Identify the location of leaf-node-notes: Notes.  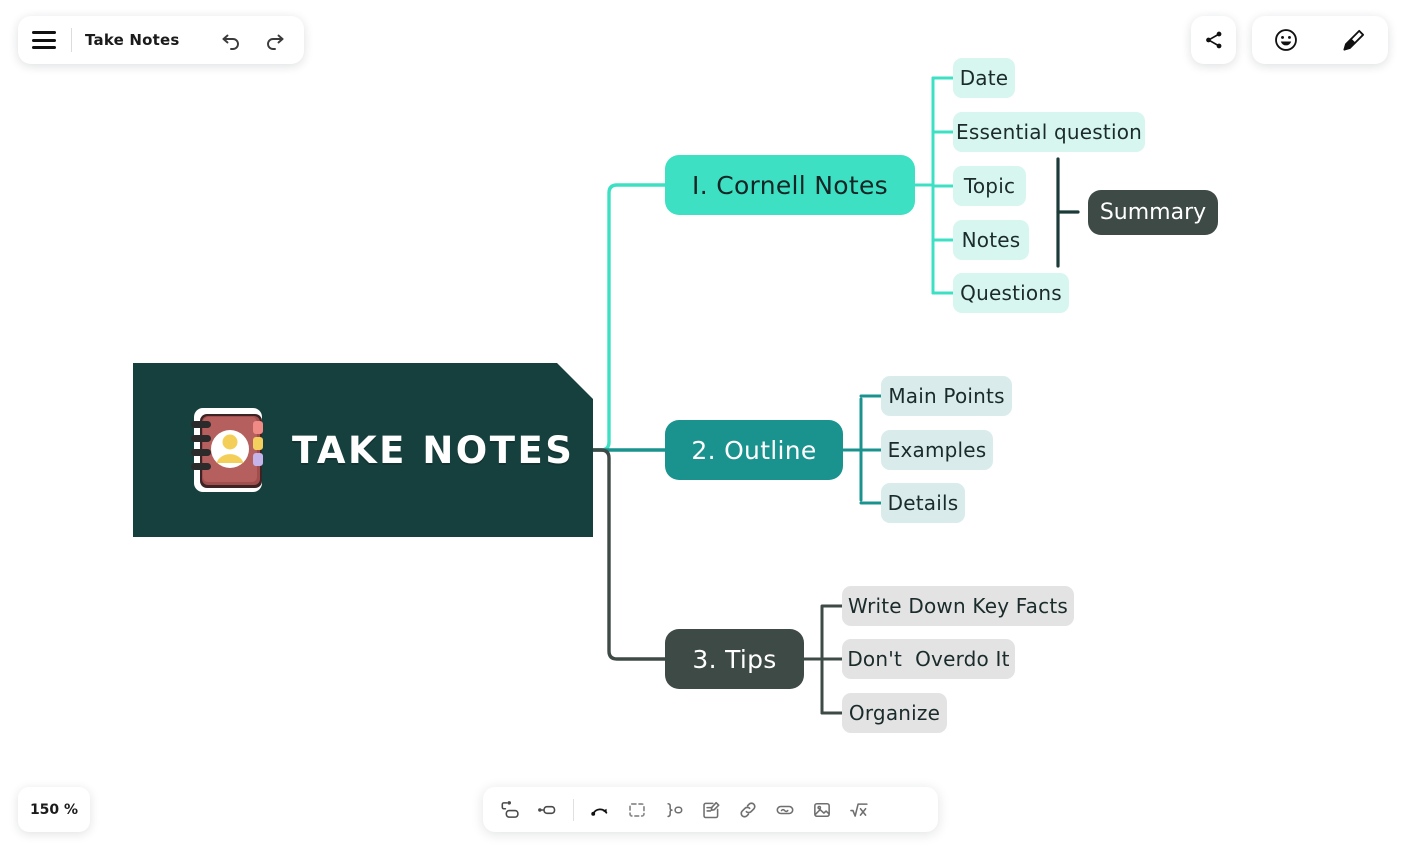
(991, 240).